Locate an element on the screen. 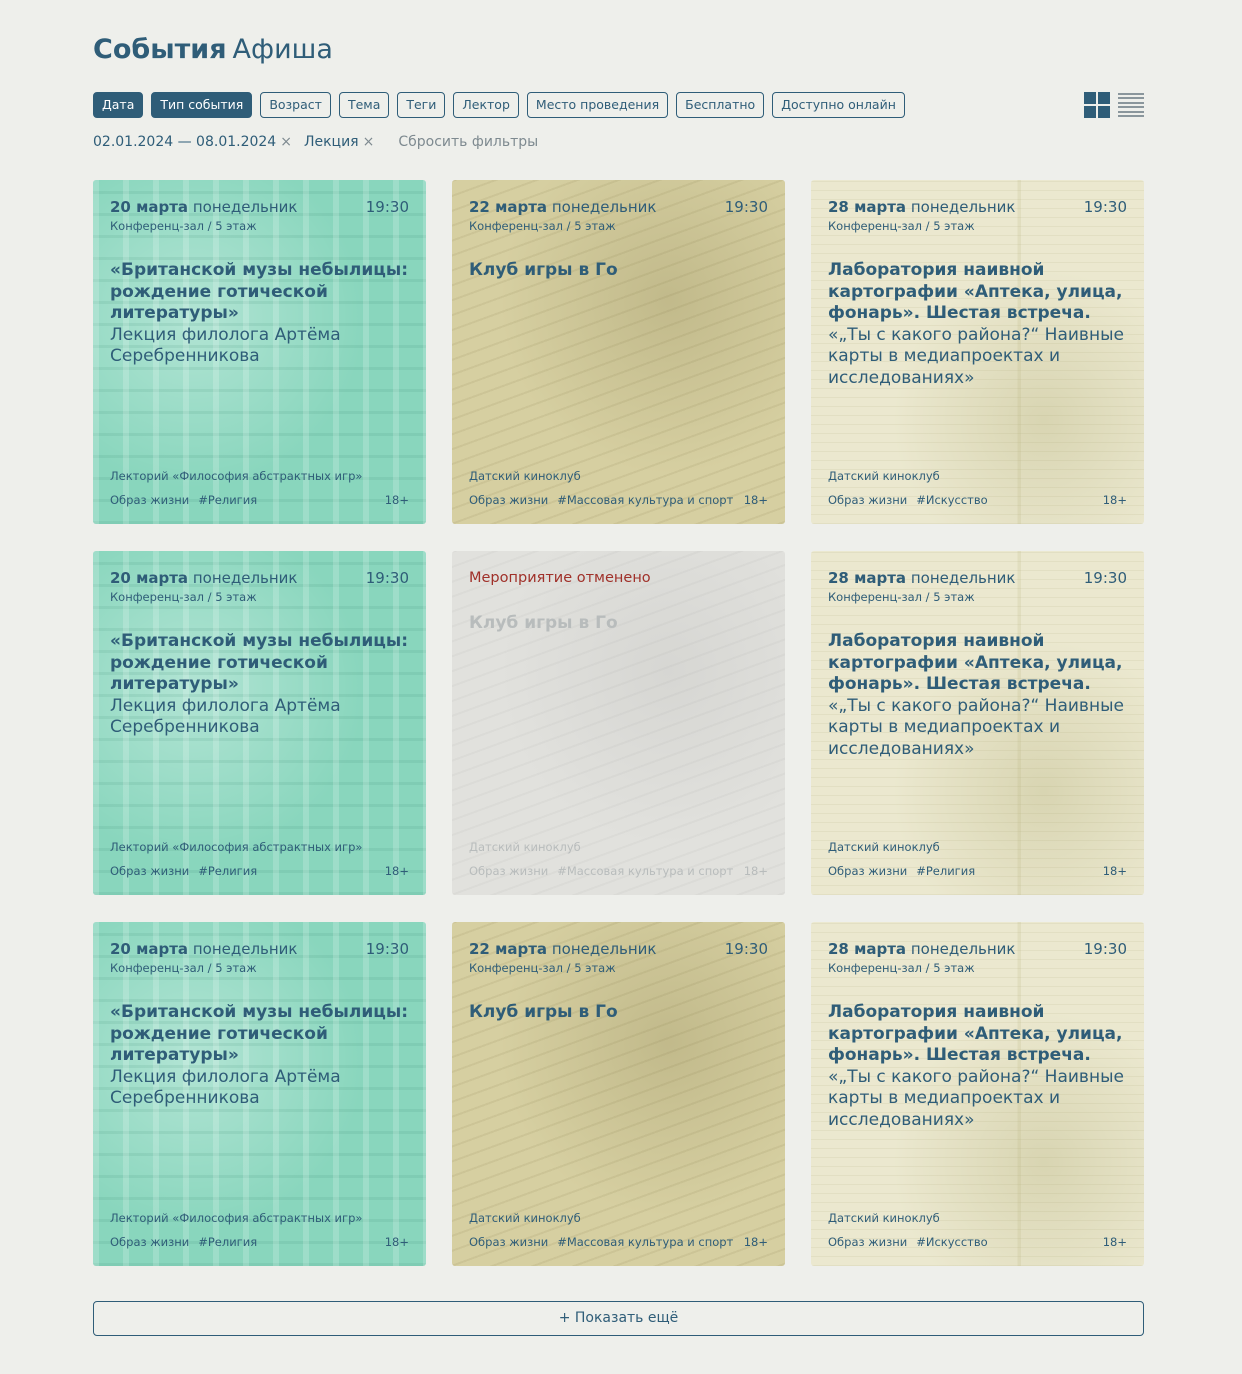  filter-chip: Возраст is located at coordinates (295, 105).